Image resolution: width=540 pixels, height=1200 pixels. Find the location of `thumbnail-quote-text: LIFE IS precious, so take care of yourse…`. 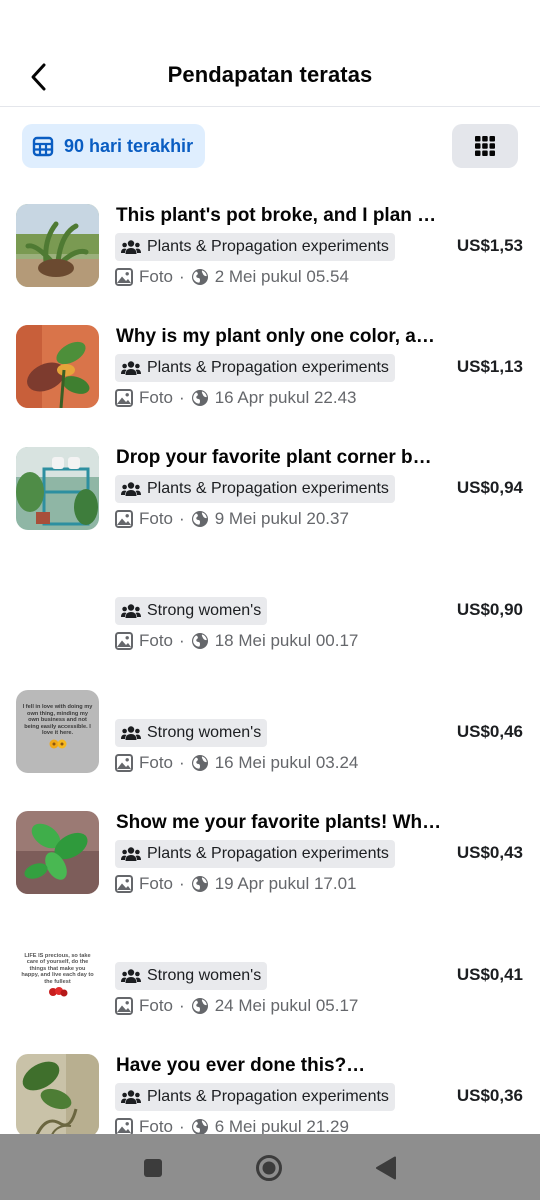

thumbnail-quote-text: LIFE IS precious, so take care of yourse… is located at coordinates (57, 969).